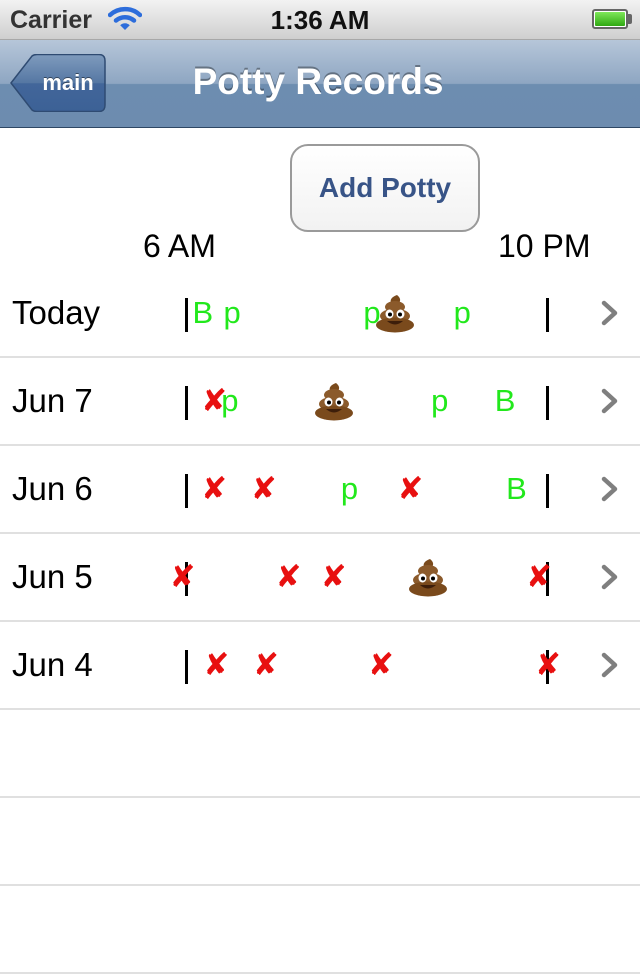 The image size is (640, 974). What do you see at coordinates (630, 19) in the screenshot?
I see `battery-nub` at bounding box center [630, 19].